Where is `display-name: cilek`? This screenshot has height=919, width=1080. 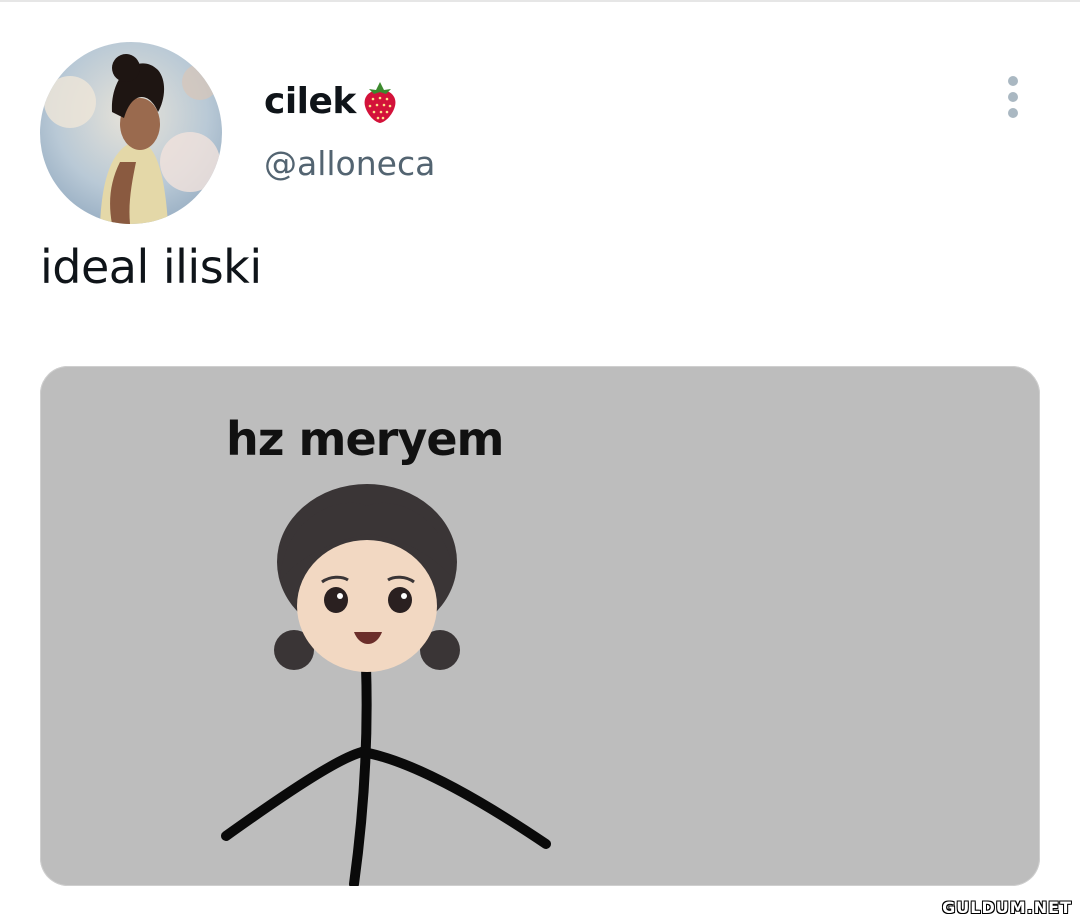 display-name: cilek is located at coordinates (332, 101).